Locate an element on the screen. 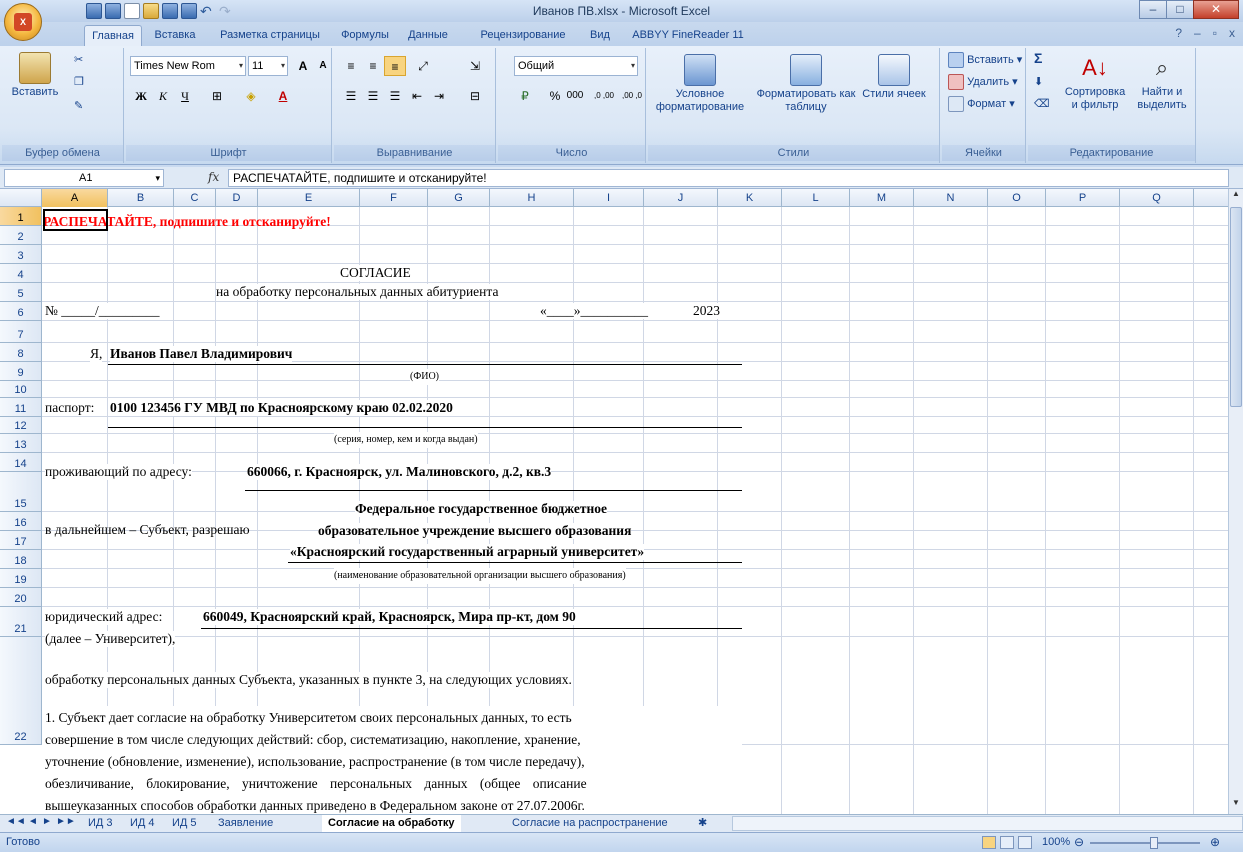 The width and height of the screenshot is (1243, 852). tab-abbyy: ABBYY FineReader 11 is located at coordinates (688, 35).